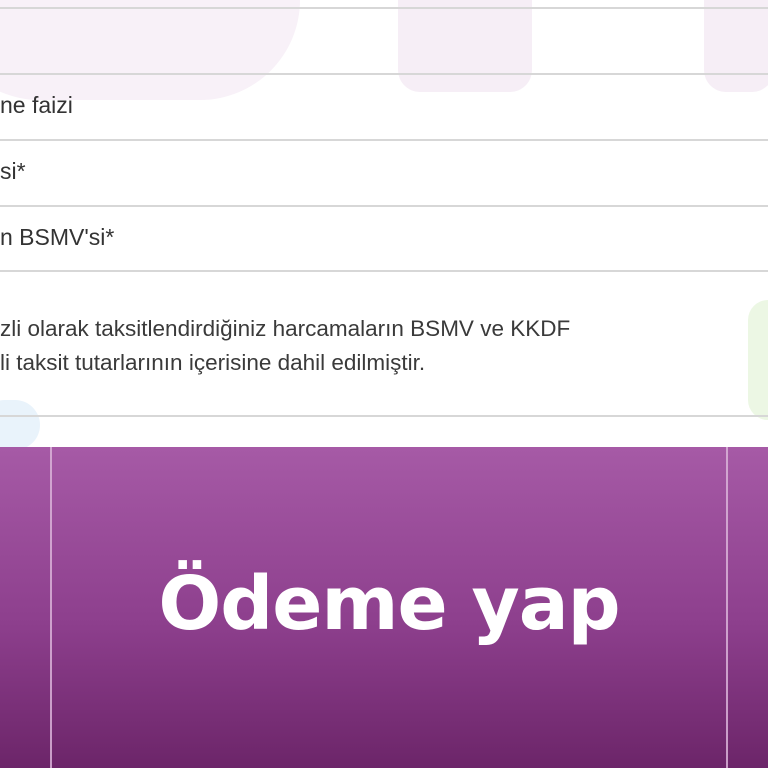 The width and height of the screenshot is (768, 768). What do you see at coordinates (36, 105) in the screenshot?
I see `table-row-label: ne faizi` at bounding box center [36, 105].